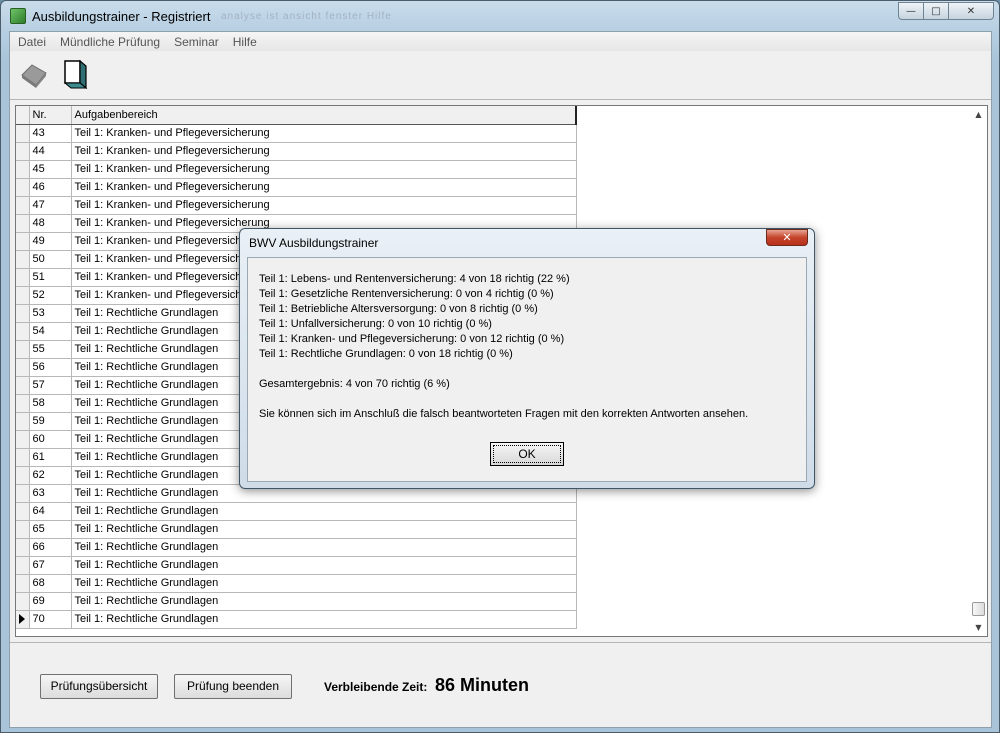  What do you see at coordinates (971, 11) in the screenshot?
I see `close-window-icon: ✕` at bounding box center [971, 11].